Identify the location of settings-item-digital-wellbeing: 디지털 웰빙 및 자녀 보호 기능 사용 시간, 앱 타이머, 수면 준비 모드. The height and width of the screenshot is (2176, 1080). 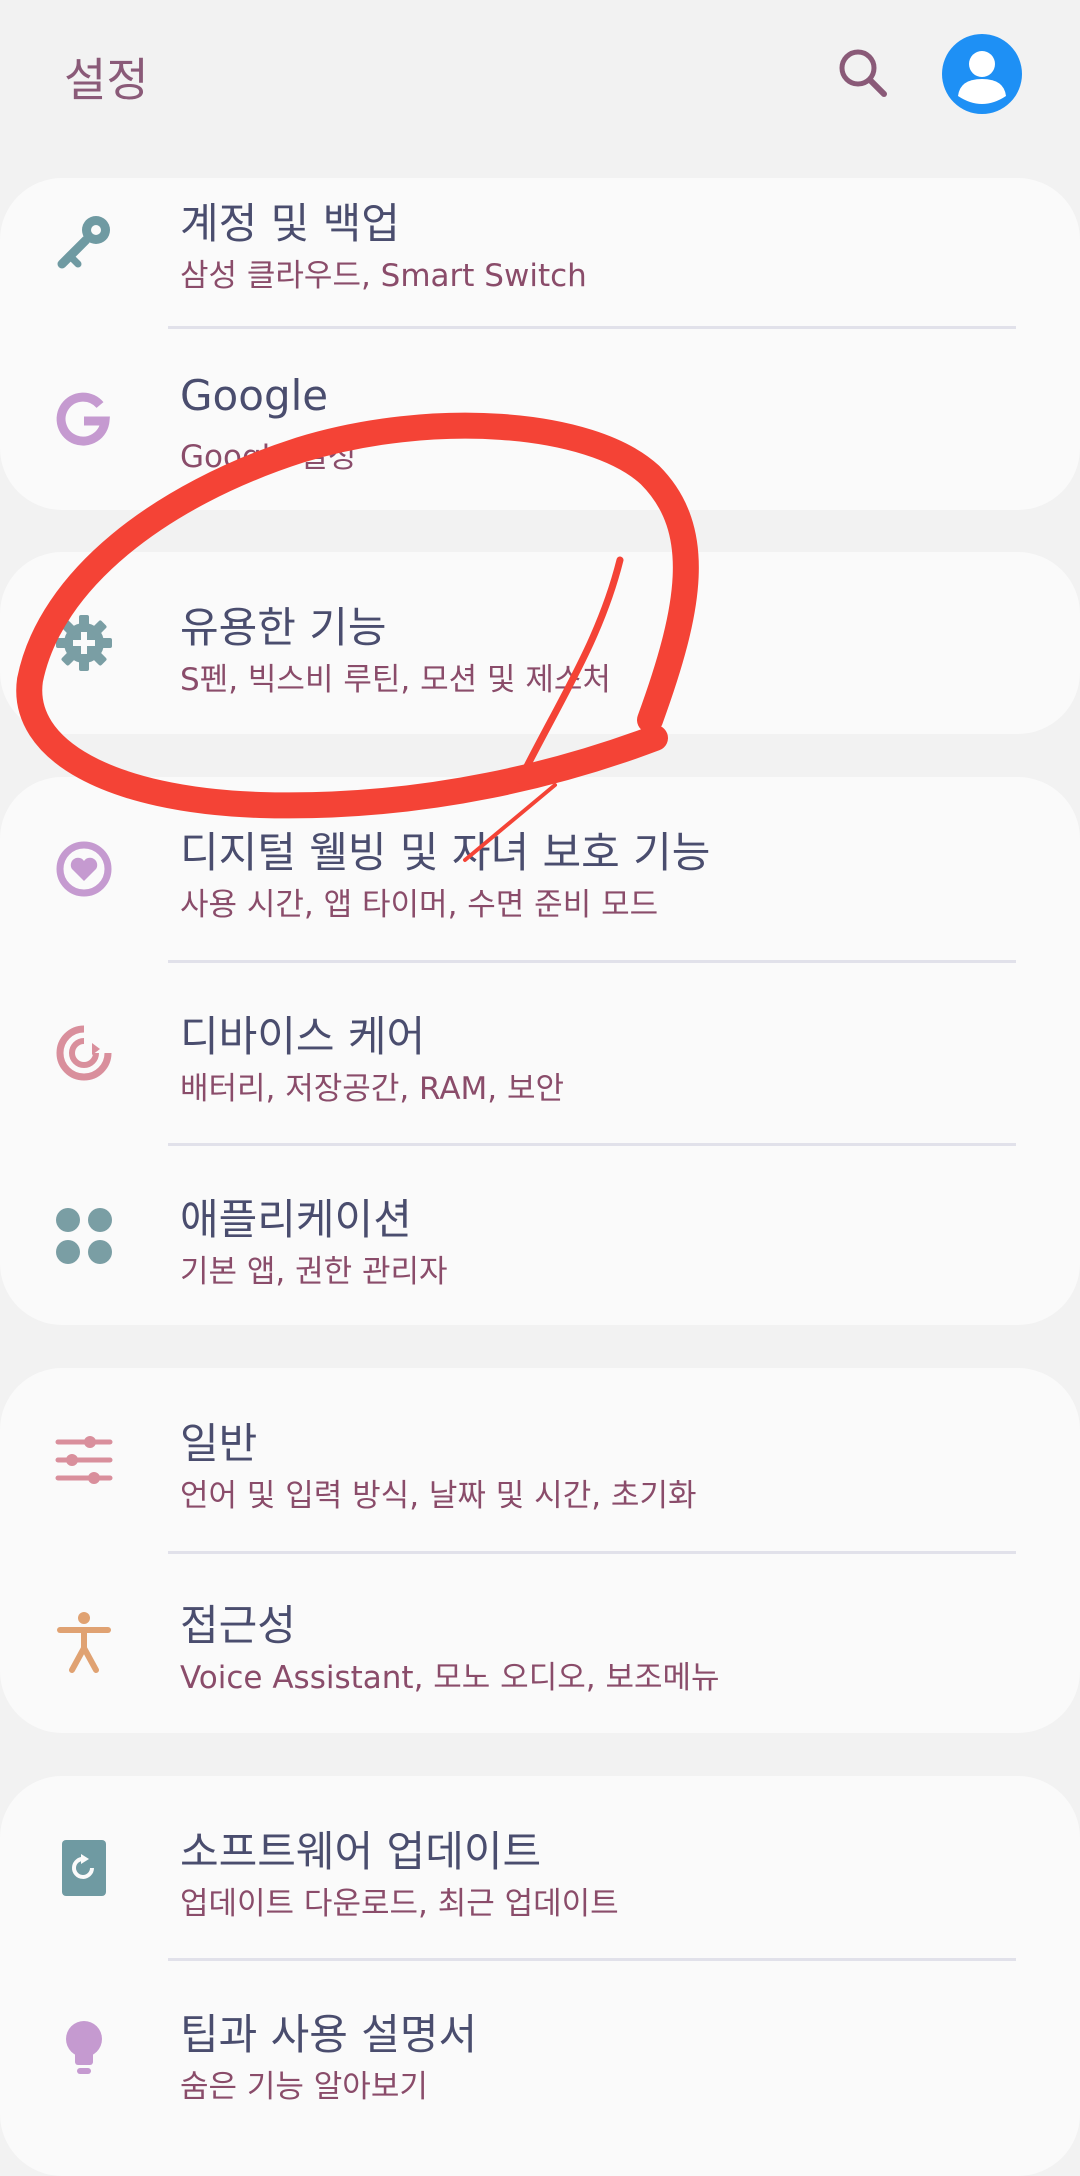
(540, 868).